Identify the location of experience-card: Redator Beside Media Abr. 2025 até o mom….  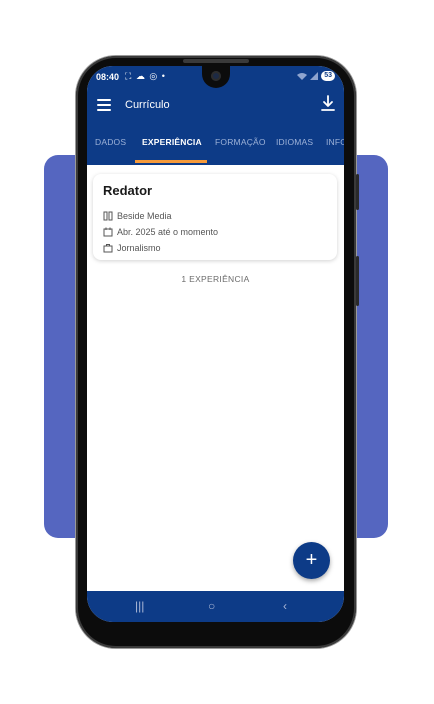
(215, 217).